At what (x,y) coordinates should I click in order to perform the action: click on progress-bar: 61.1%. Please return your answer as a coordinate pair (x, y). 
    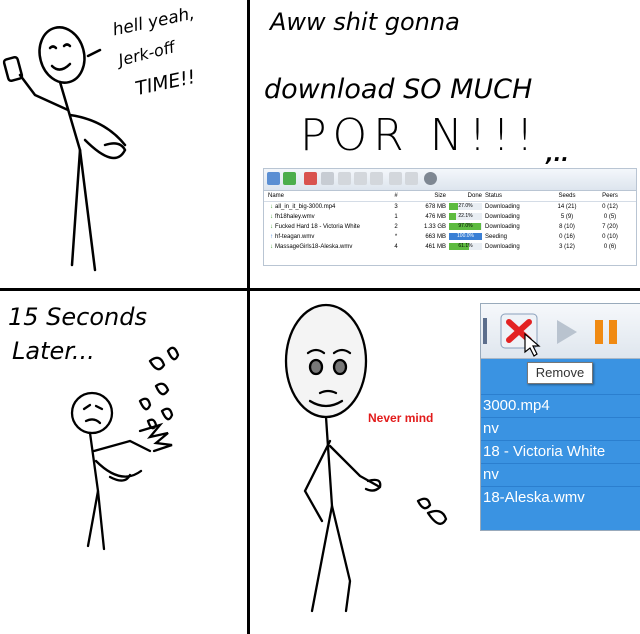
    Looking at the image, I should click on (465, 246).